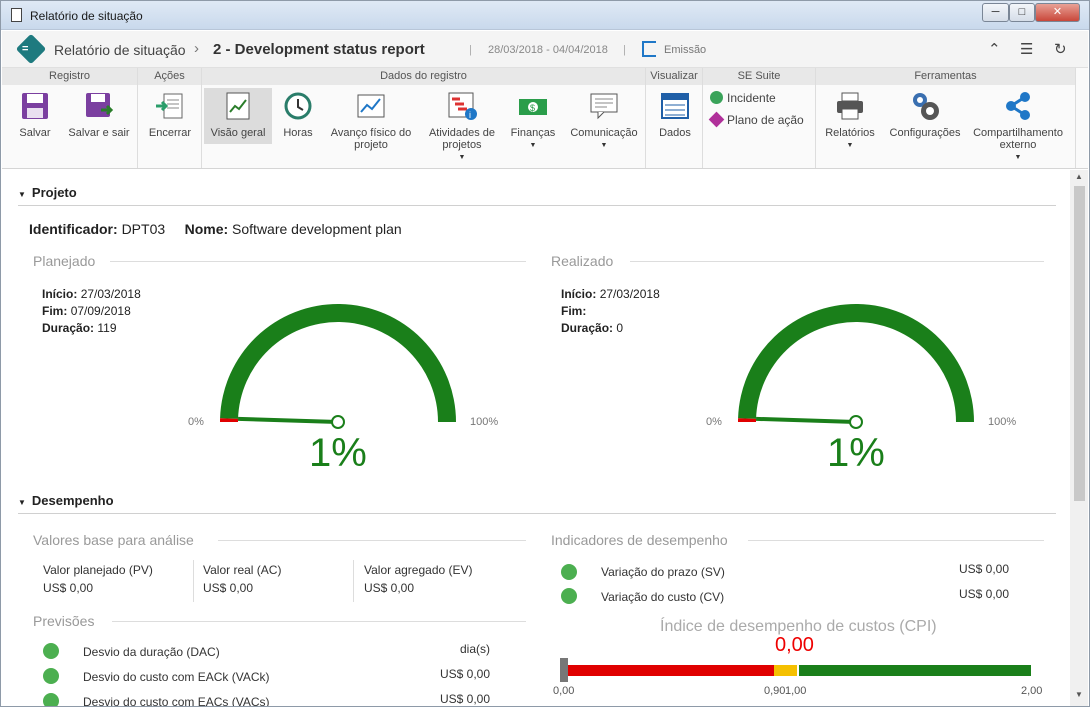 This screenshot has width=1090, height=707. Describe the element at coordinates (582, 261) in the screenshot. I see `actual-title: Realizado` at that location.